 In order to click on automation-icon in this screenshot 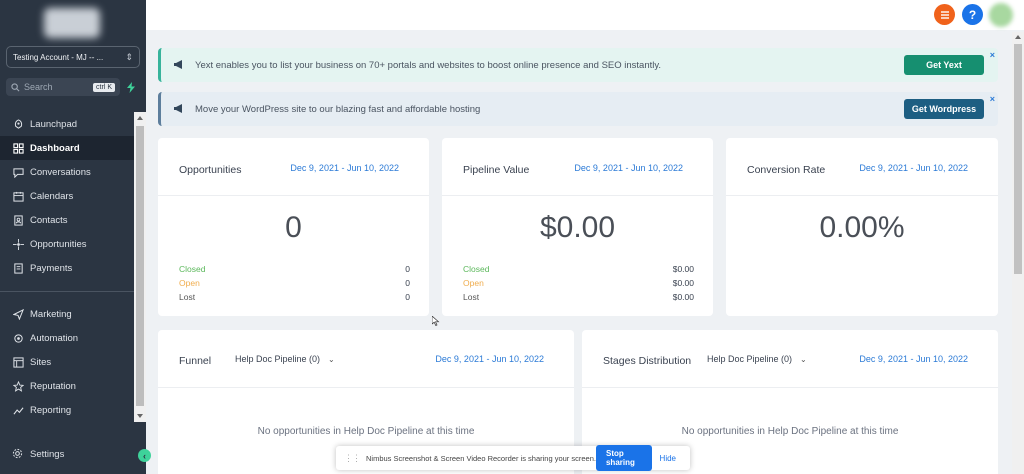, I will do `click(18, 338)`.